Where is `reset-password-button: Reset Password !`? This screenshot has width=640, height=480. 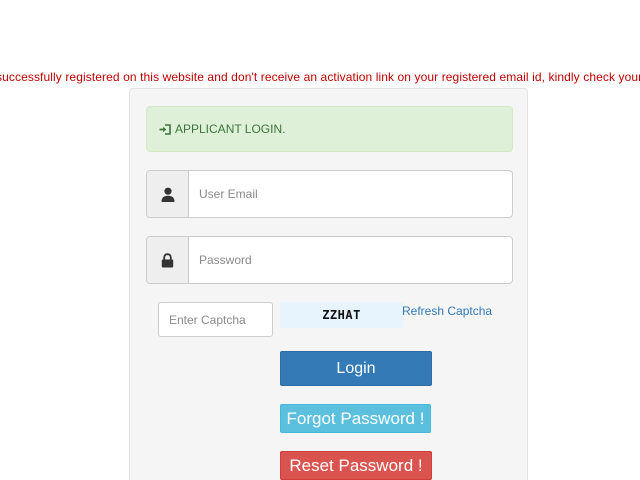
reset-password-button: Reset Password ! is located at coordinates (356, 465).